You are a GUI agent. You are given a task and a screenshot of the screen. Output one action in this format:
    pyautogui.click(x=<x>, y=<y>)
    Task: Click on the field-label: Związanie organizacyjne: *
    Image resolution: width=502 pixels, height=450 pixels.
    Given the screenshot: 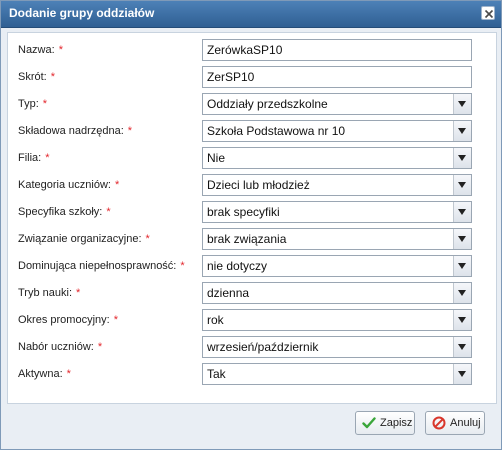 What is the action you would take?
    pyautogui.click(x=84, y=239)
    